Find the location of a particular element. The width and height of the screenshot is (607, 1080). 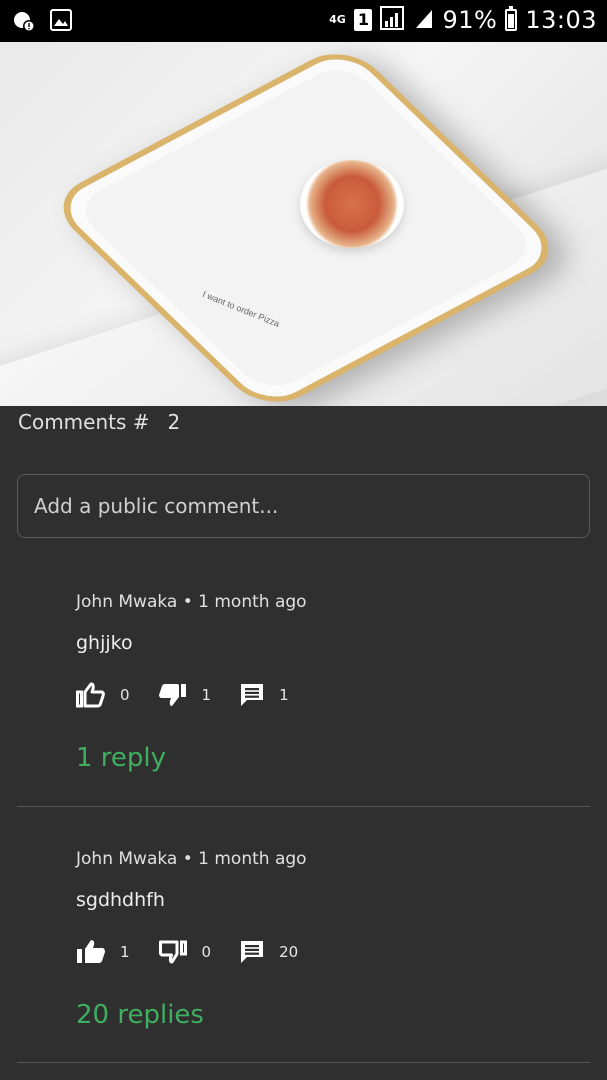

comments-header: Comments # 2 is located at coordinates (99, 422).